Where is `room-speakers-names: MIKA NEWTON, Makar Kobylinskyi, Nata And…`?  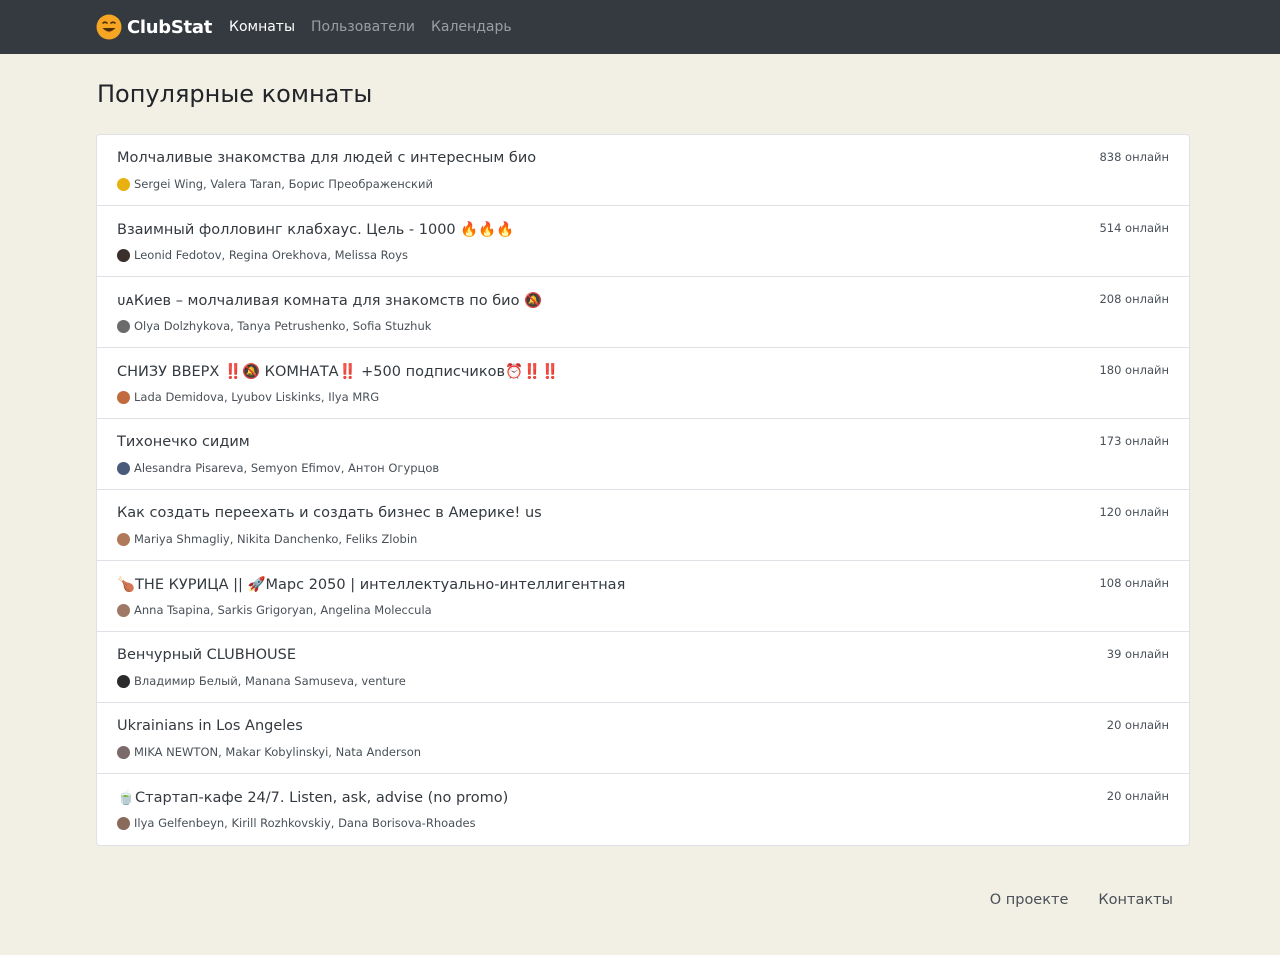 room-speakers-names: MIKA NEWTON, Makar Kobylinskyi, Nata And… is located at coordinates (278, 752).